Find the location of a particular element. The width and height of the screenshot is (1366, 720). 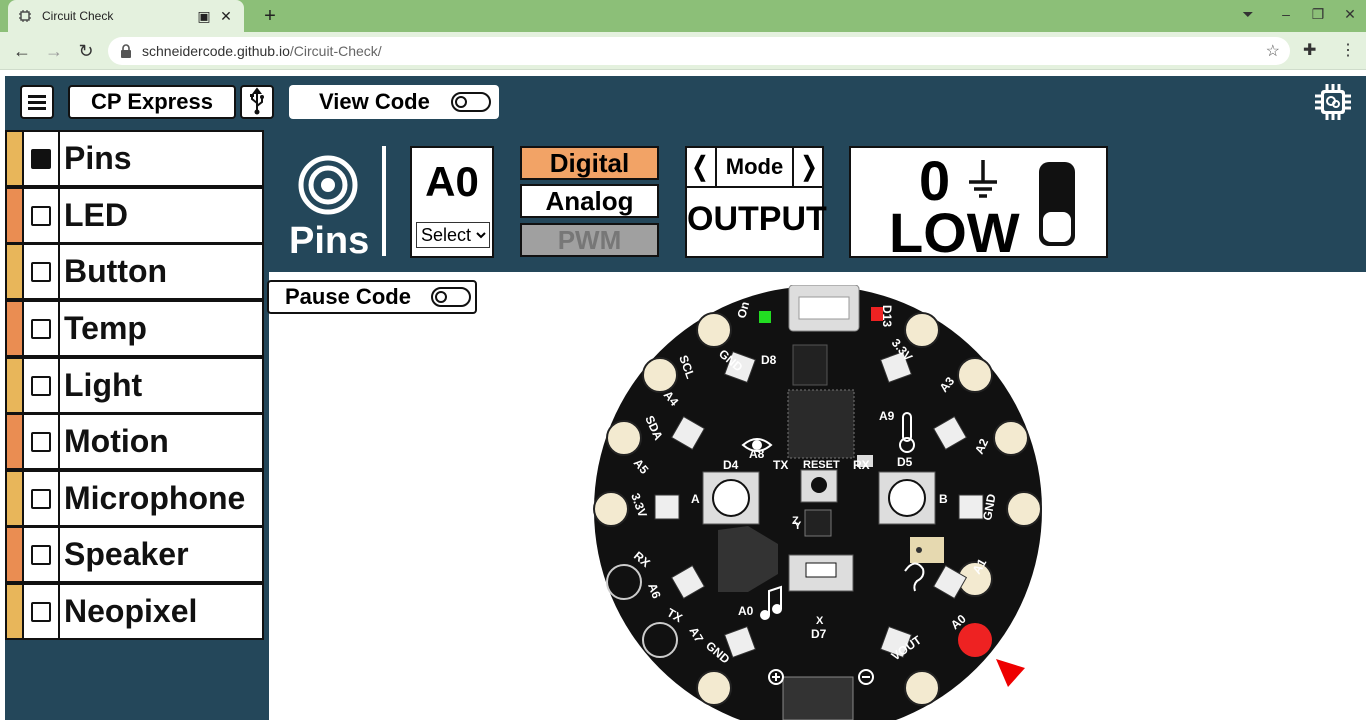

usb-connect-button is located at coordinates (257, 102).